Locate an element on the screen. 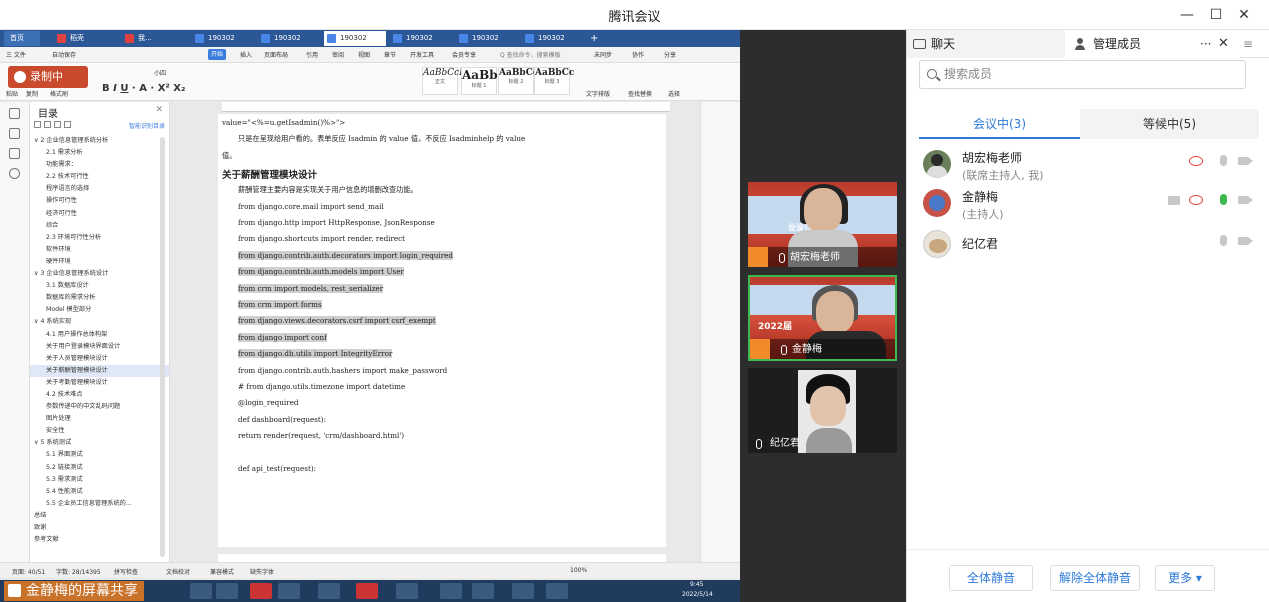 The image size is (1269, 602). menu-file: 三 文件 is located at coordinates (16, 55).